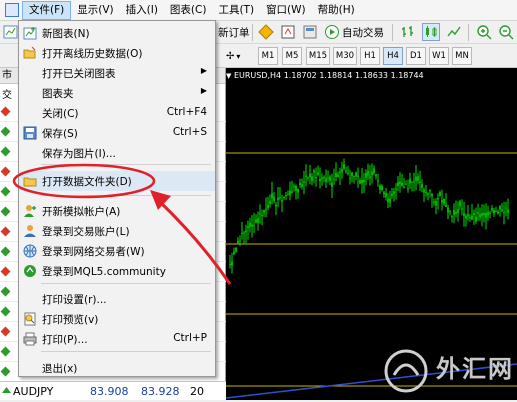 This screenshot has width=517, height=402. I want to click on zoom-in-button, so click(484, 32).